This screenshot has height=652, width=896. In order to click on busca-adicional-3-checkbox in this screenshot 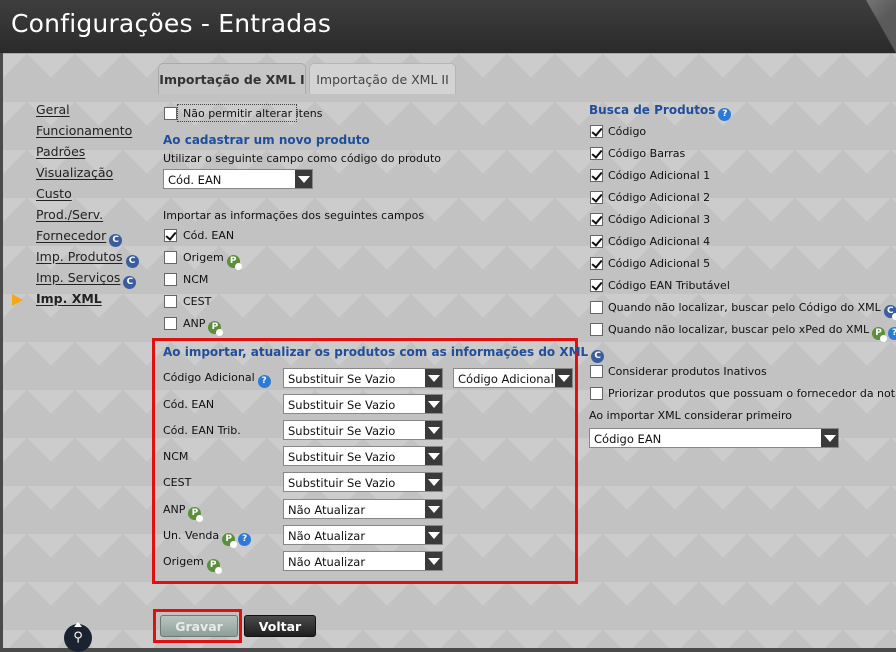, I will do `click(596, 219)`.